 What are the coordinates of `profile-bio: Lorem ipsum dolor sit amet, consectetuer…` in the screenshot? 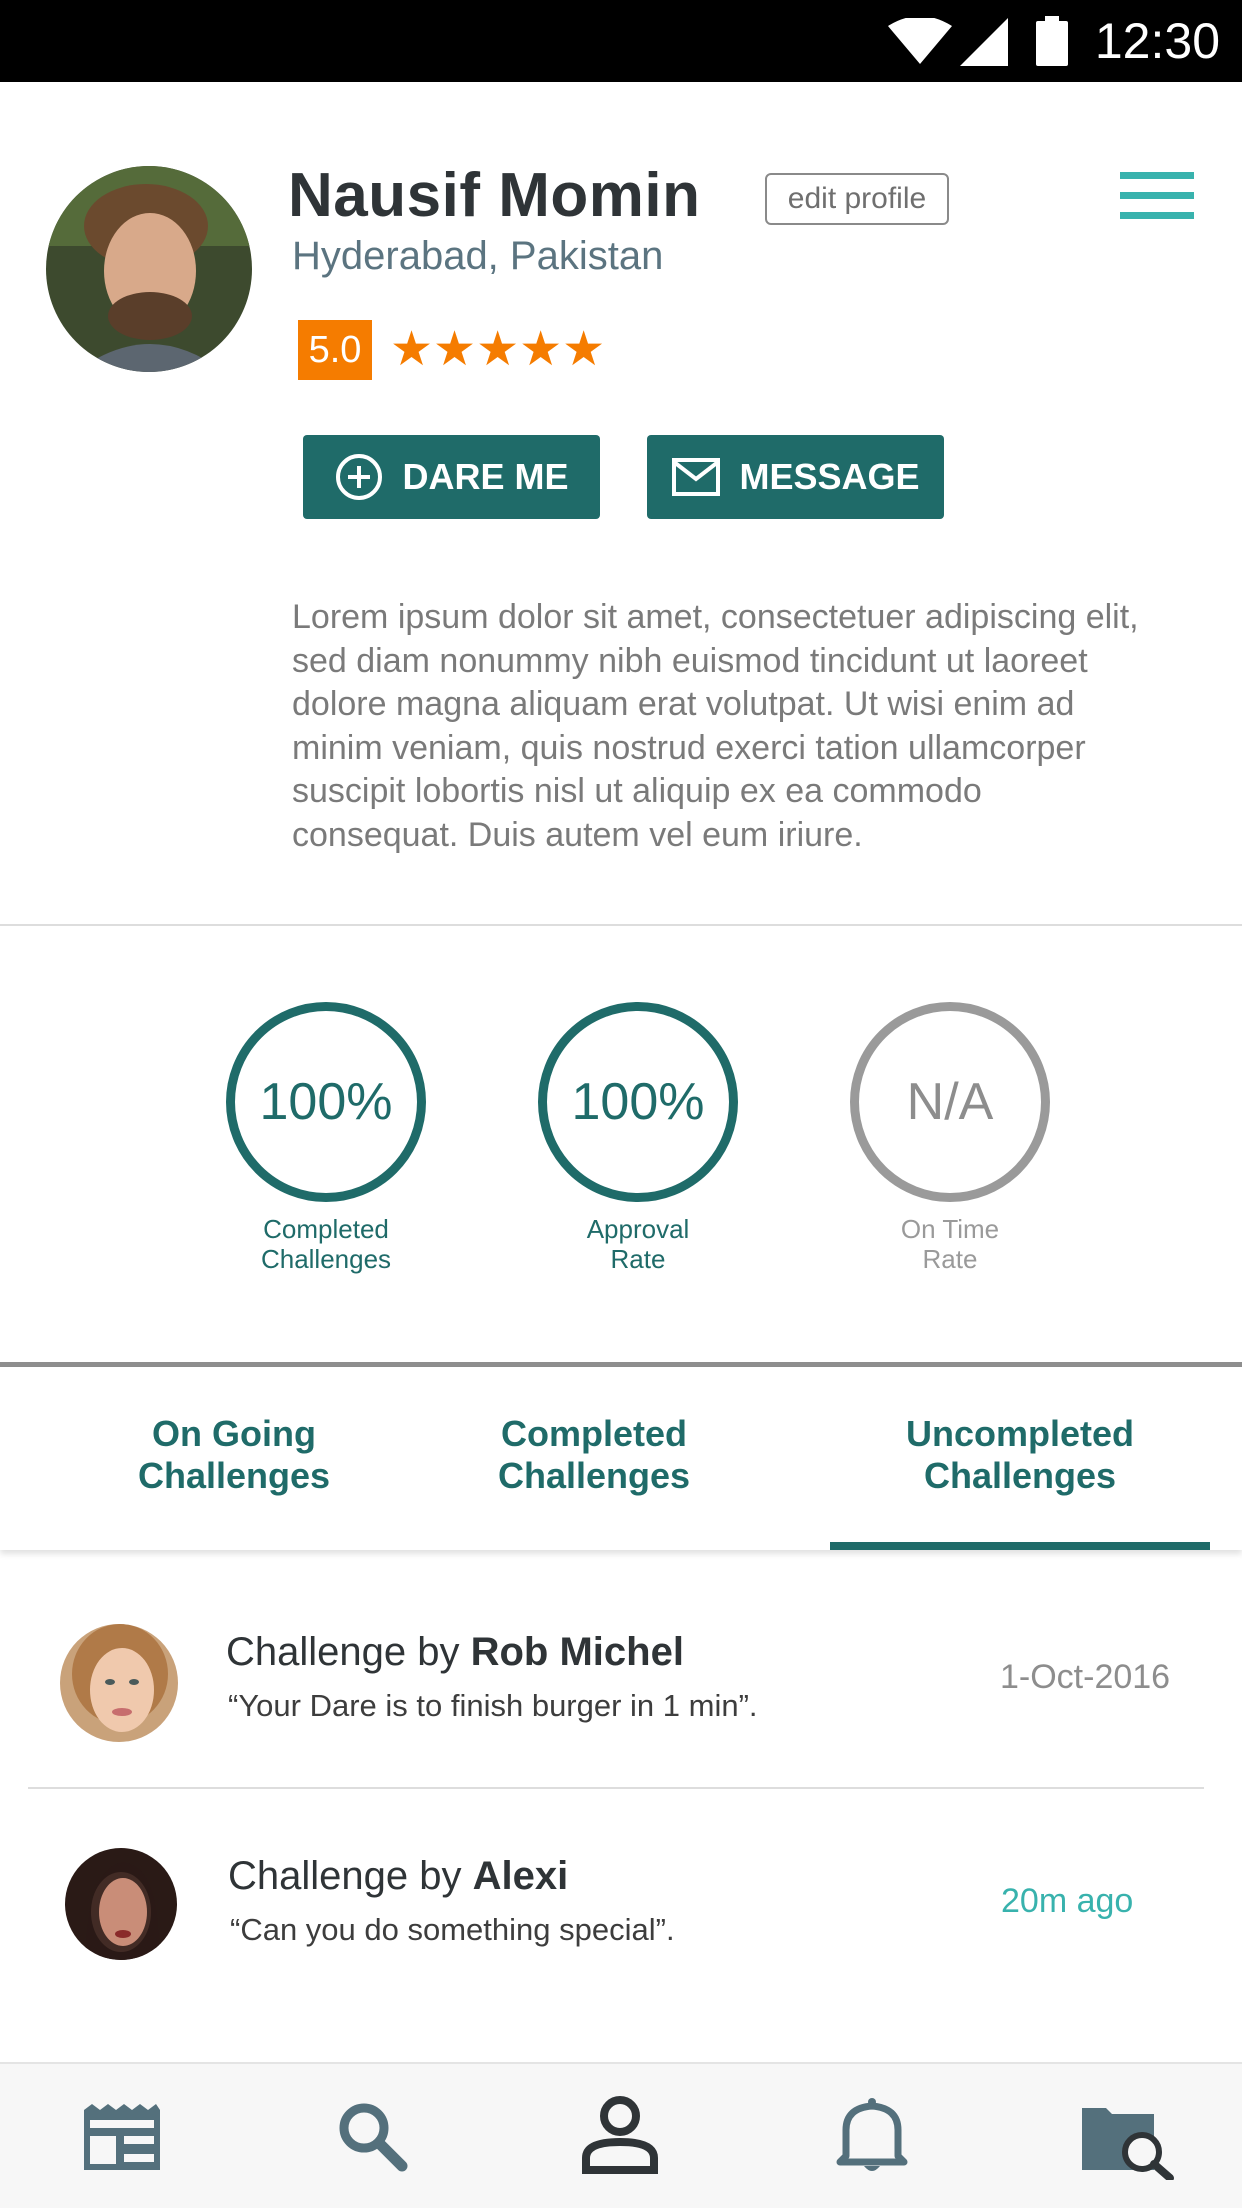 It's located at (715, 726).